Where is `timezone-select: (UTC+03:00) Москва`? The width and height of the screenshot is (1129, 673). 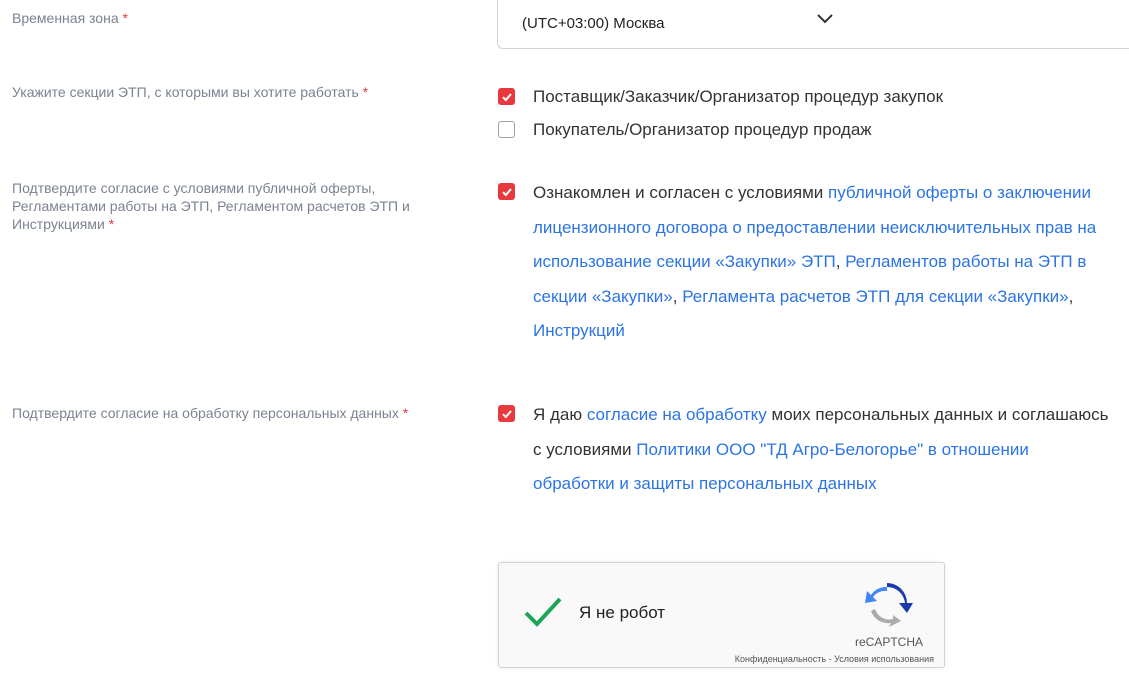
timezone-select: (UTC+03:00) Москва is located at coordinates (813, 24).